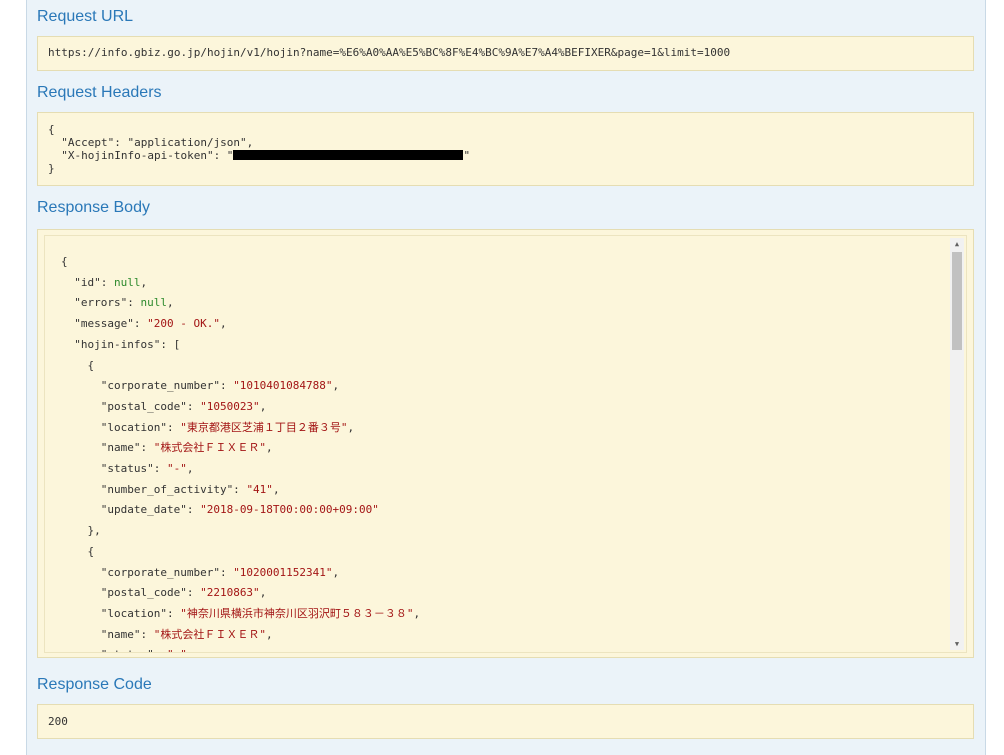 This screenshot has height=755, width=1004. I want to click on json-token: "update_date":, so click(131, 510).